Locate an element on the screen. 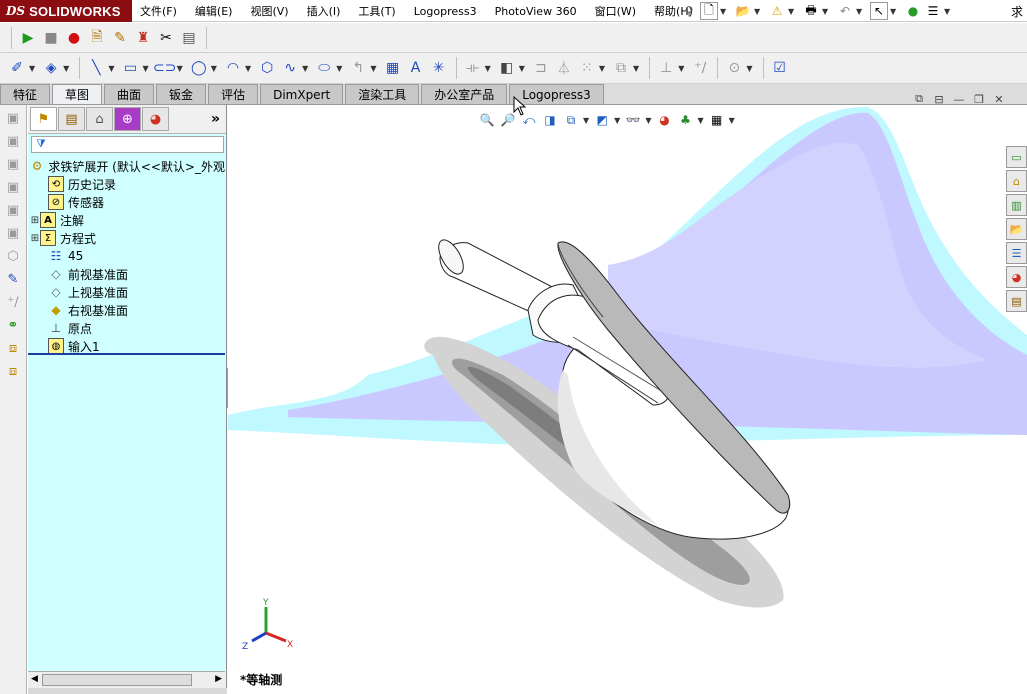 The height and width of the screenshot is (694, 1027). search-label: 求 is located at coordinates (1017, 11).